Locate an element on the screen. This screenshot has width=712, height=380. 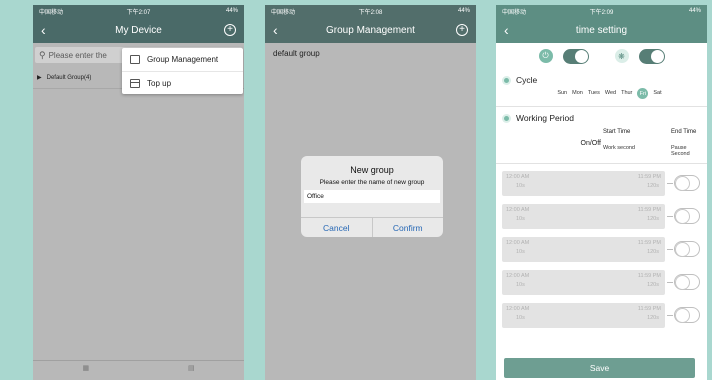
menu-item-group-management: Group Management is located at coordinates (182, 59).